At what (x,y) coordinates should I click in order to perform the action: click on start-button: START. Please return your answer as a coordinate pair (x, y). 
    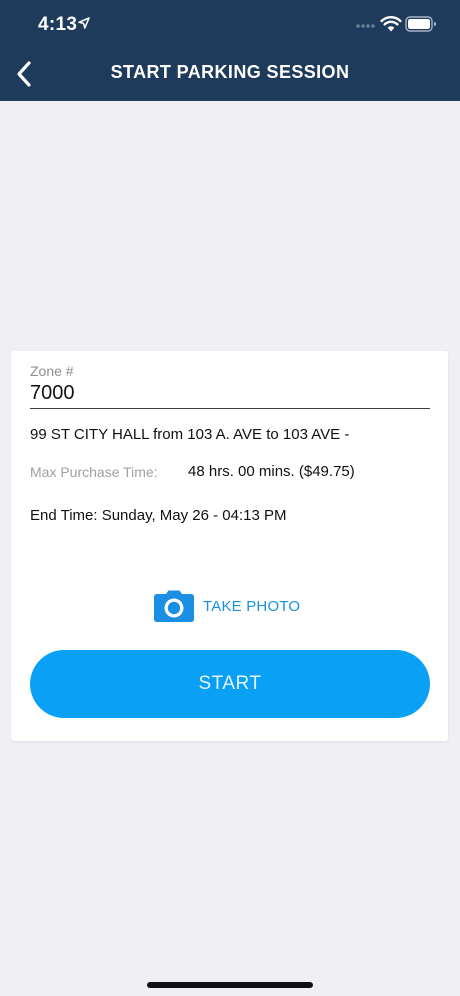
    Looking at the image, I should click on (230, 684).